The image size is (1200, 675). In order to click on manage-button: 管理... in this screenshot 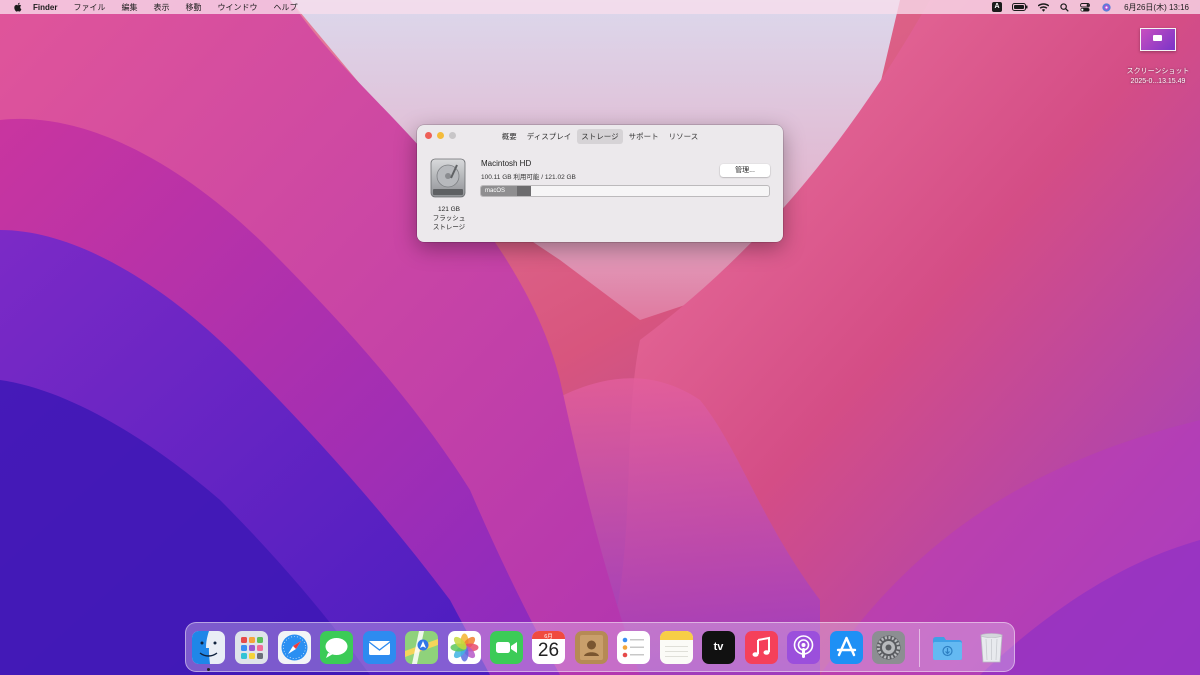, I will do `click(745, 170)`.